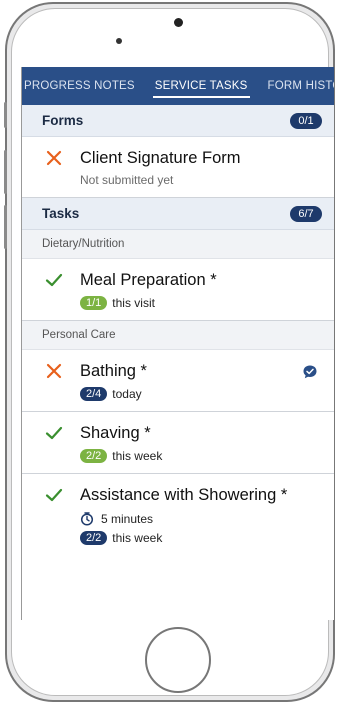  I want to click on tasks-header: Tasks 6/7, so click(178, 214).